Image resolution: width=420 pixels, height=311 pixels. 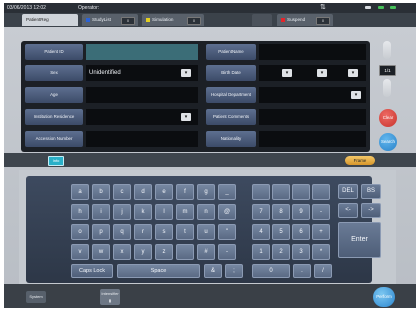 I want to click on letter-key: g, so click(x=206, y=192).